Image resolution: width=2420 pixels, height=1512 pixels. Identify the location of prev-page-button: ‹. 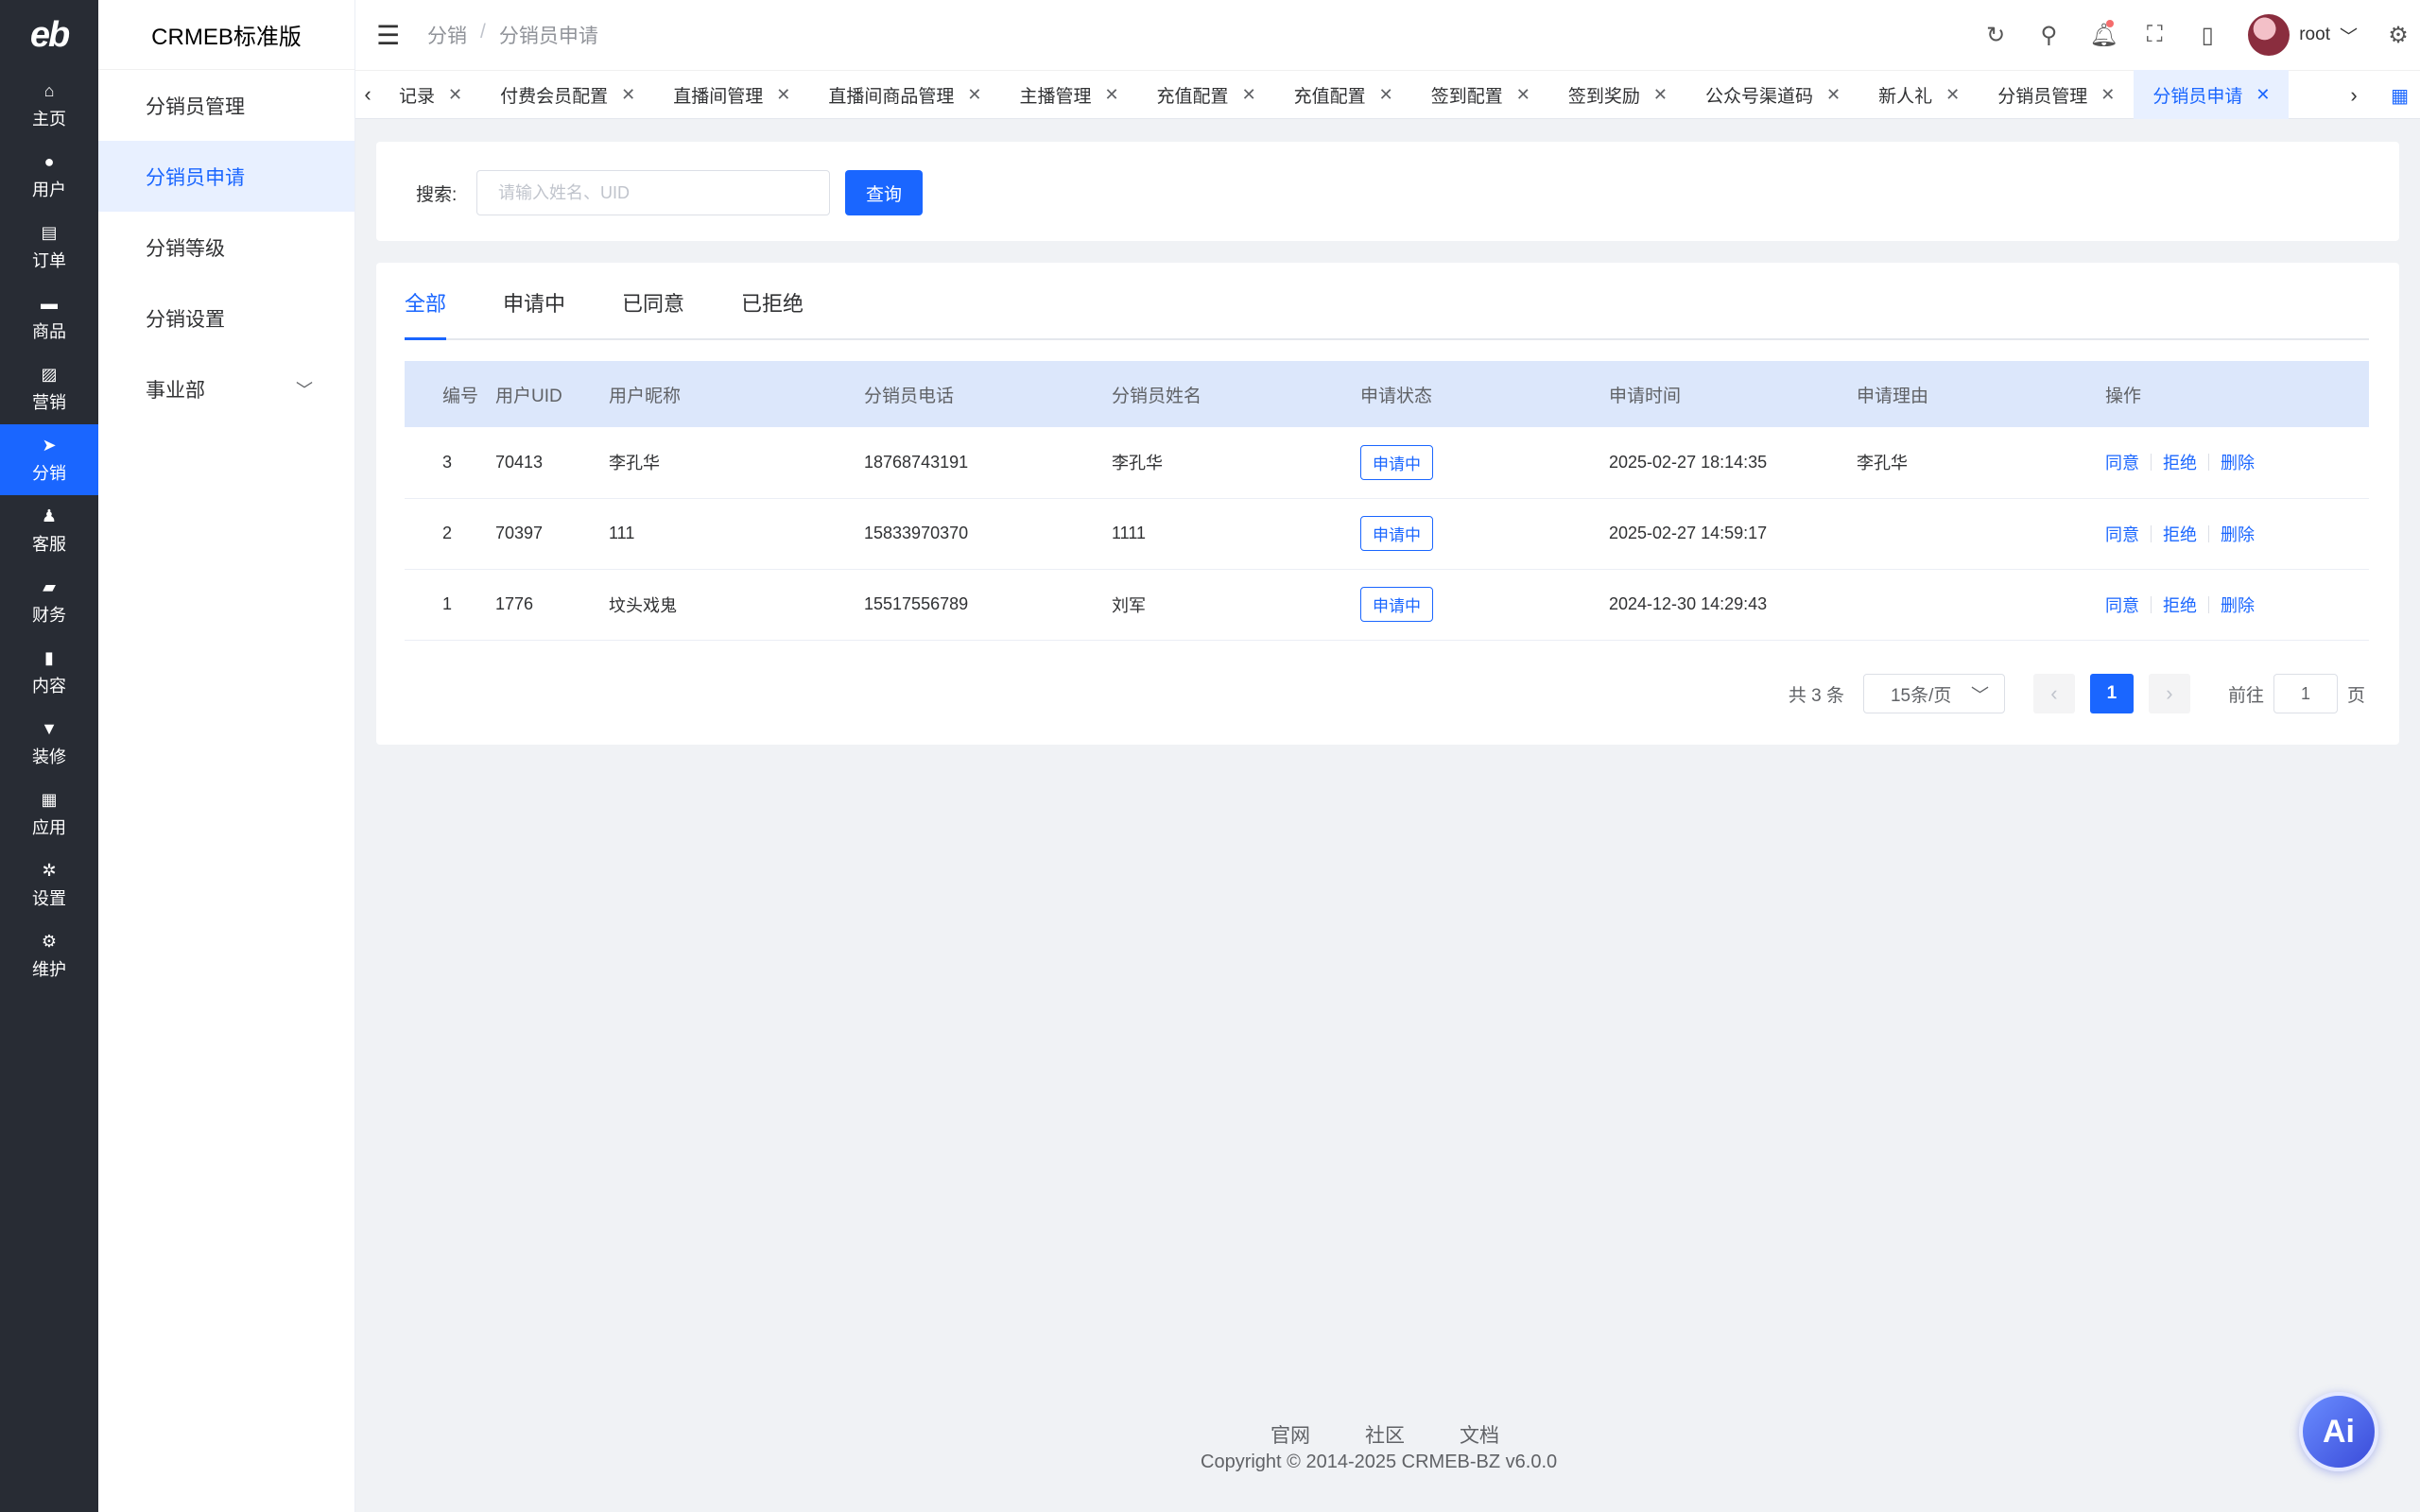
(2053, 693).